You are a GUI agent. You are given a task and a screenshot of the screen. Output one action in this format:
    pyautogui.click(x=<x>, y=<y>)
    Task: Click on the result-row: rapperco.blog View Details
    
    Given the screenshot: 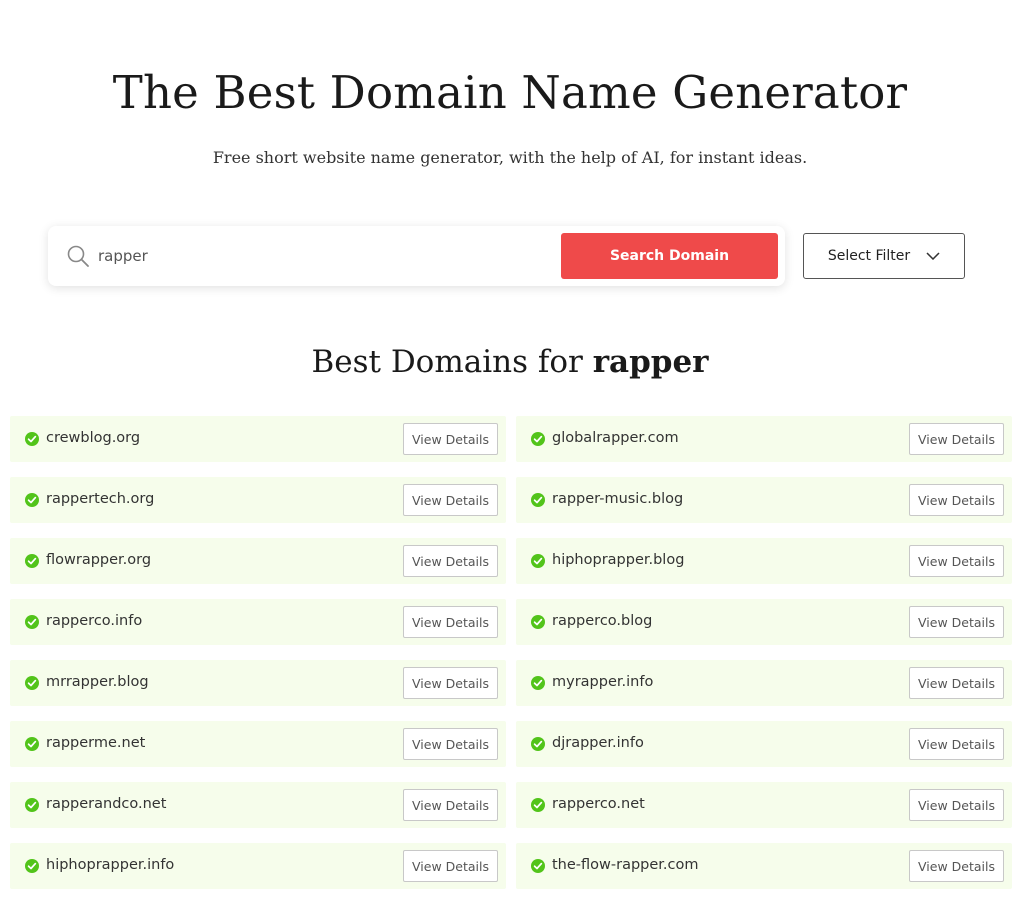 What is the action you would take?
    pyautogui.click(x=764, y=622)
    